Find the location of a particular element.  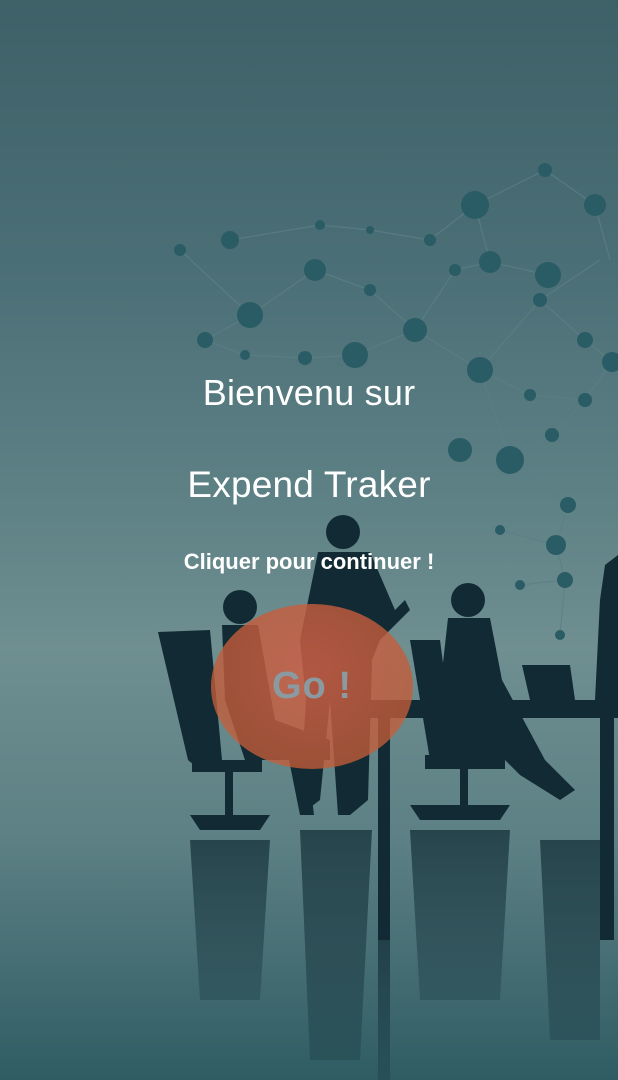

go-button: Go ! is located at coordinates (312, 686).